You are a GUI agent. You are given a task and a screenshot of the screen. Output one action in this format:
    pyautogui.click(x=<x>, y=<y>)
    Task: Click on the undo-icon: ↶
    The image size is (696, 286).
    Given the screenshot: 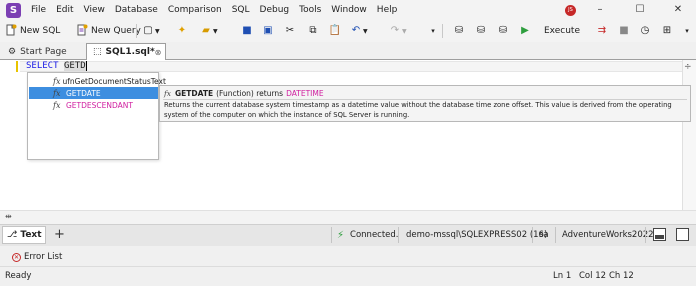 What is the action you would take?
    pyautogui.click(x=356, y=30)
    